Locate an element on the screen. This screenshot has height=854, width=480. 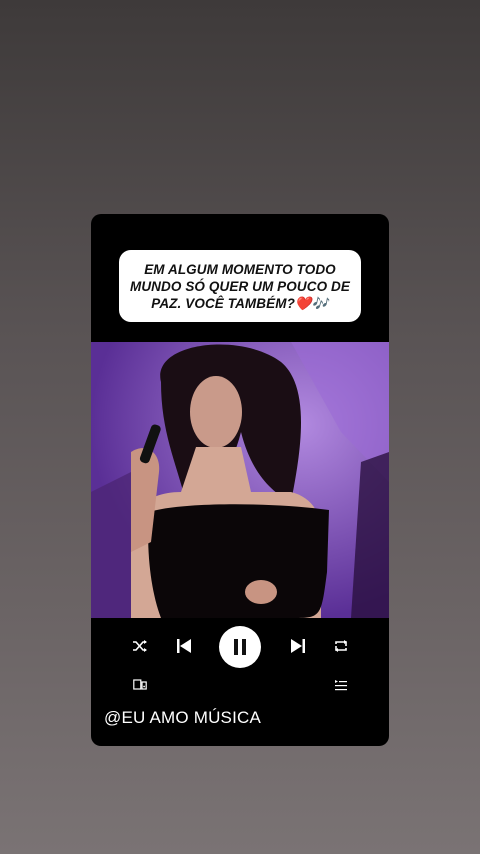
repeat-button is located at coordinates (341, 646).